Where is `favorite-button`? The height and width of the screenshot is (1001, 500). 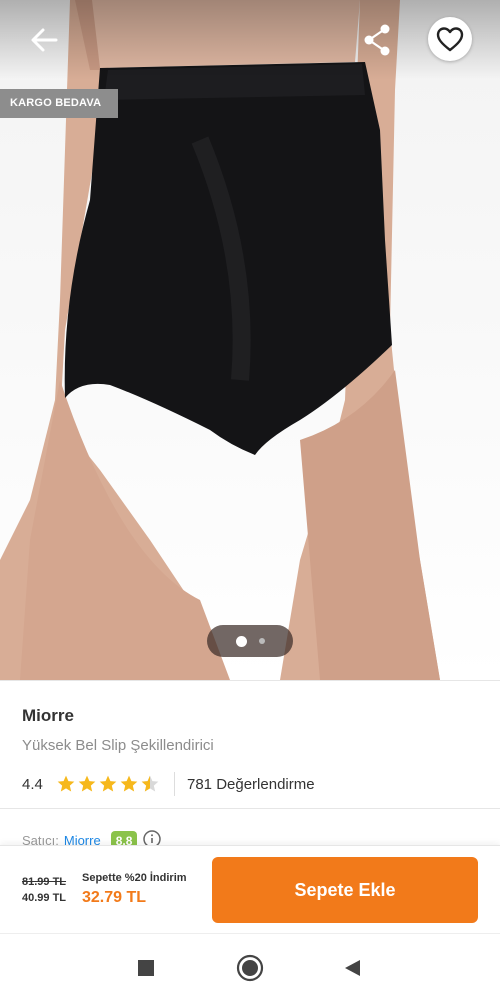 favorite-button is located at coordinates (450, 39).